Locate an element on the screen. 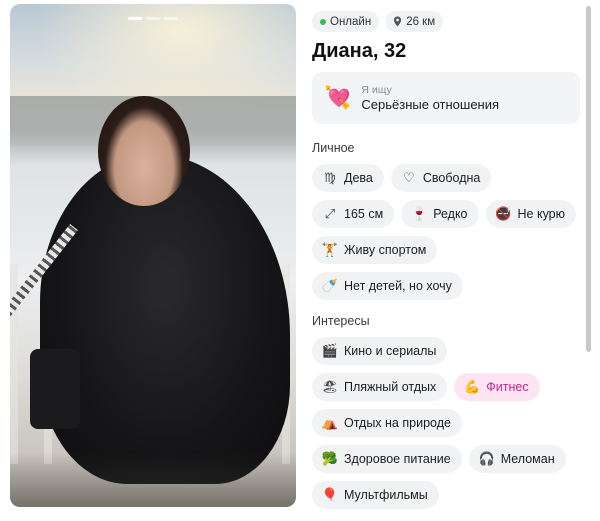 Image resolution: width=600 pixels, height=521 pixels. headphones-icon: 🎧 is located at coordinates (486, 458).